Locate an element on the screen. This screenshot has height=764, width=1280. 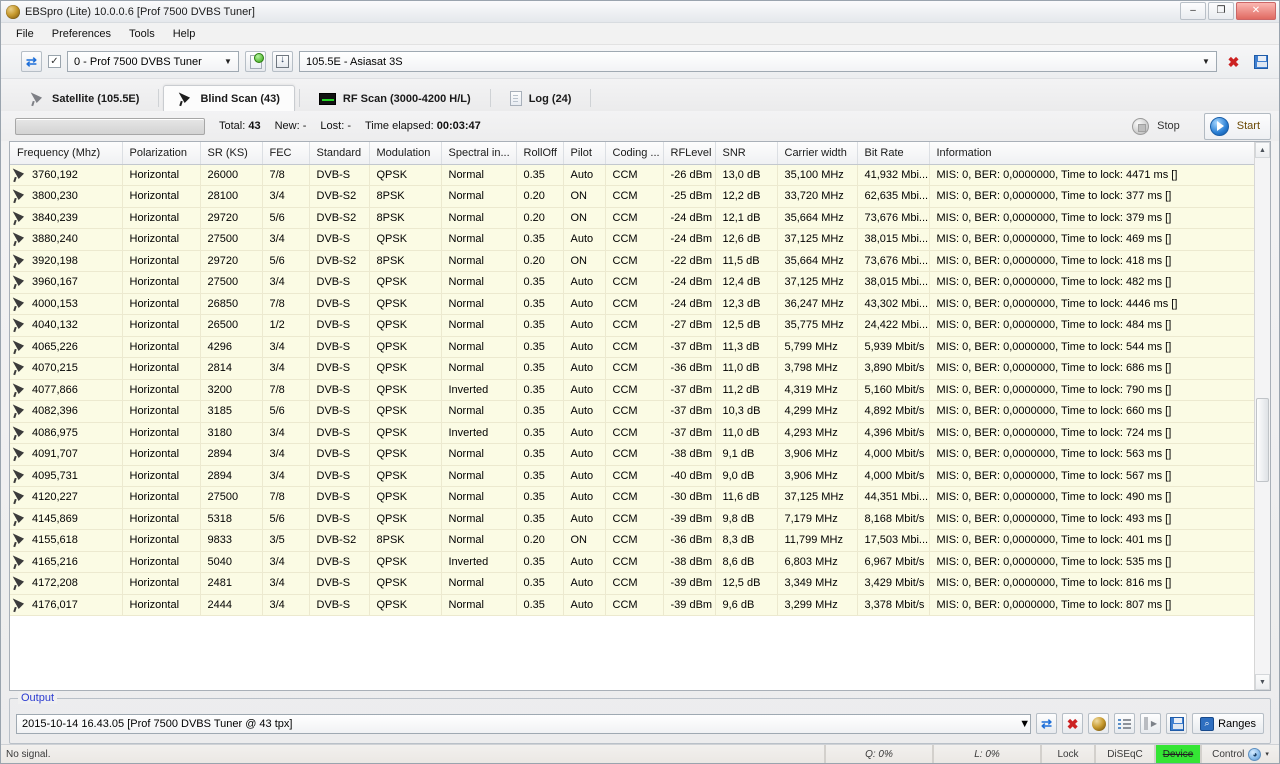
output-list-button is located at coordinates (1125, 723).